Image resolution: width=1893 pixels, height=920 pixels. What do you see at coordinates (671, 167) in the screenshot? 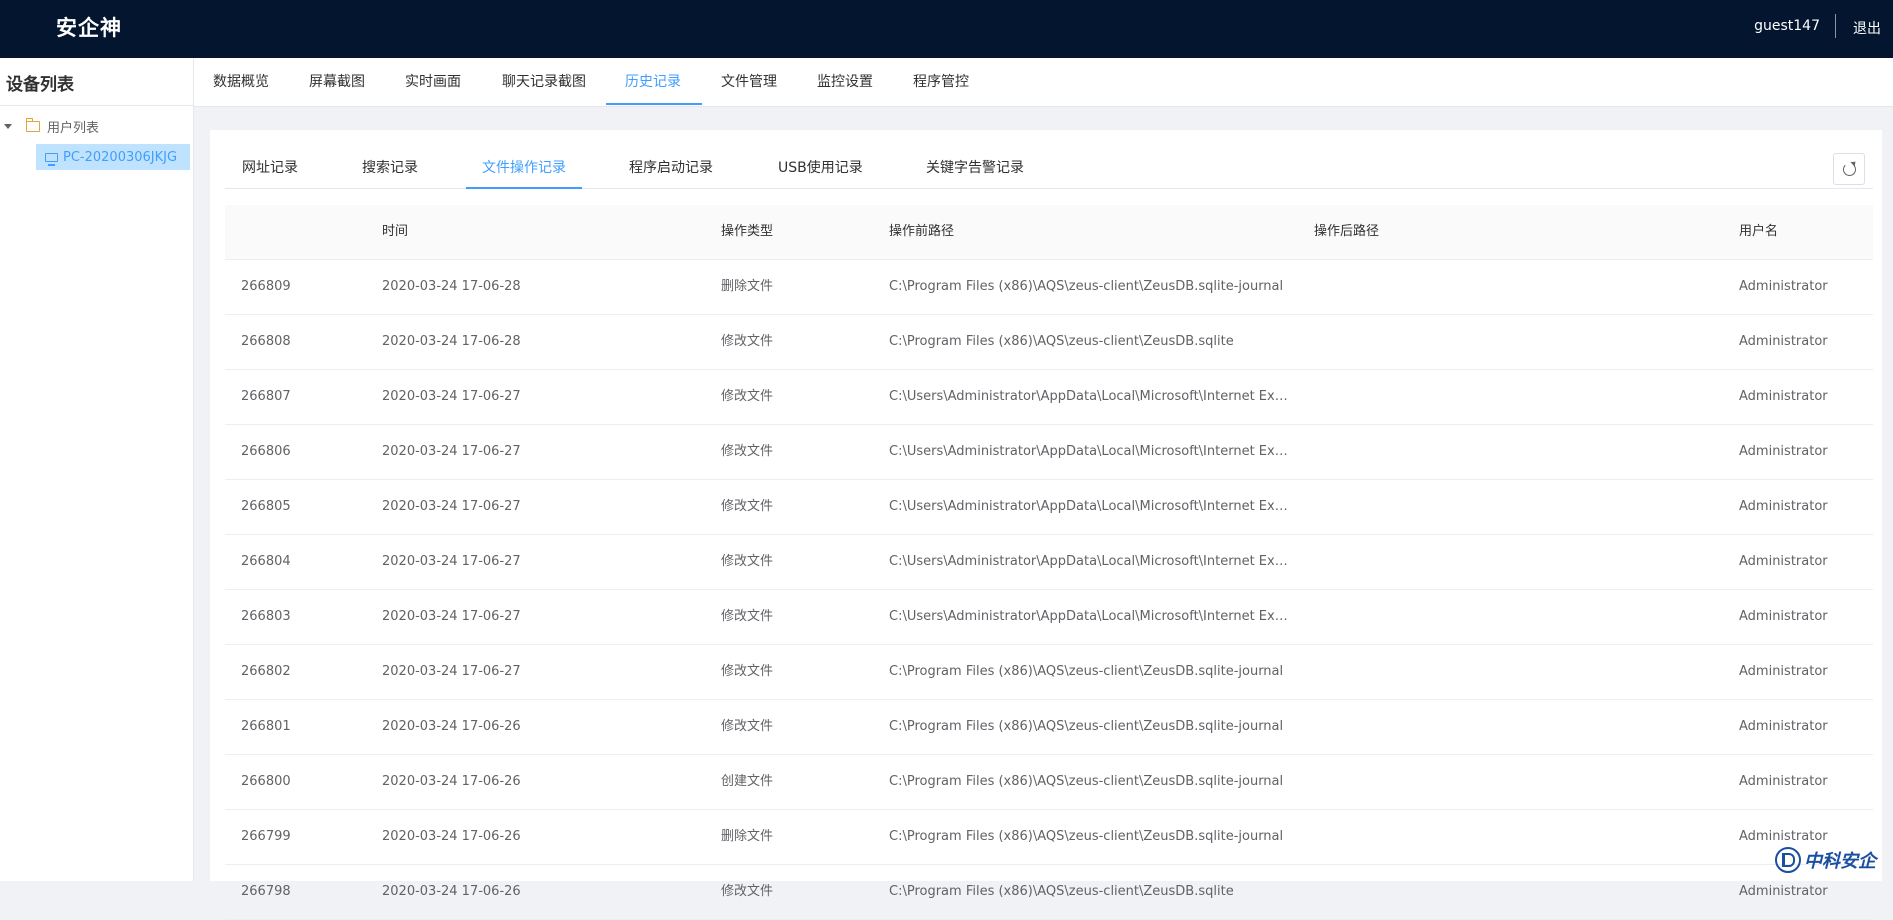
I see `subtab-program-launch: 程序启动记录` at bounding box center [671, 167].